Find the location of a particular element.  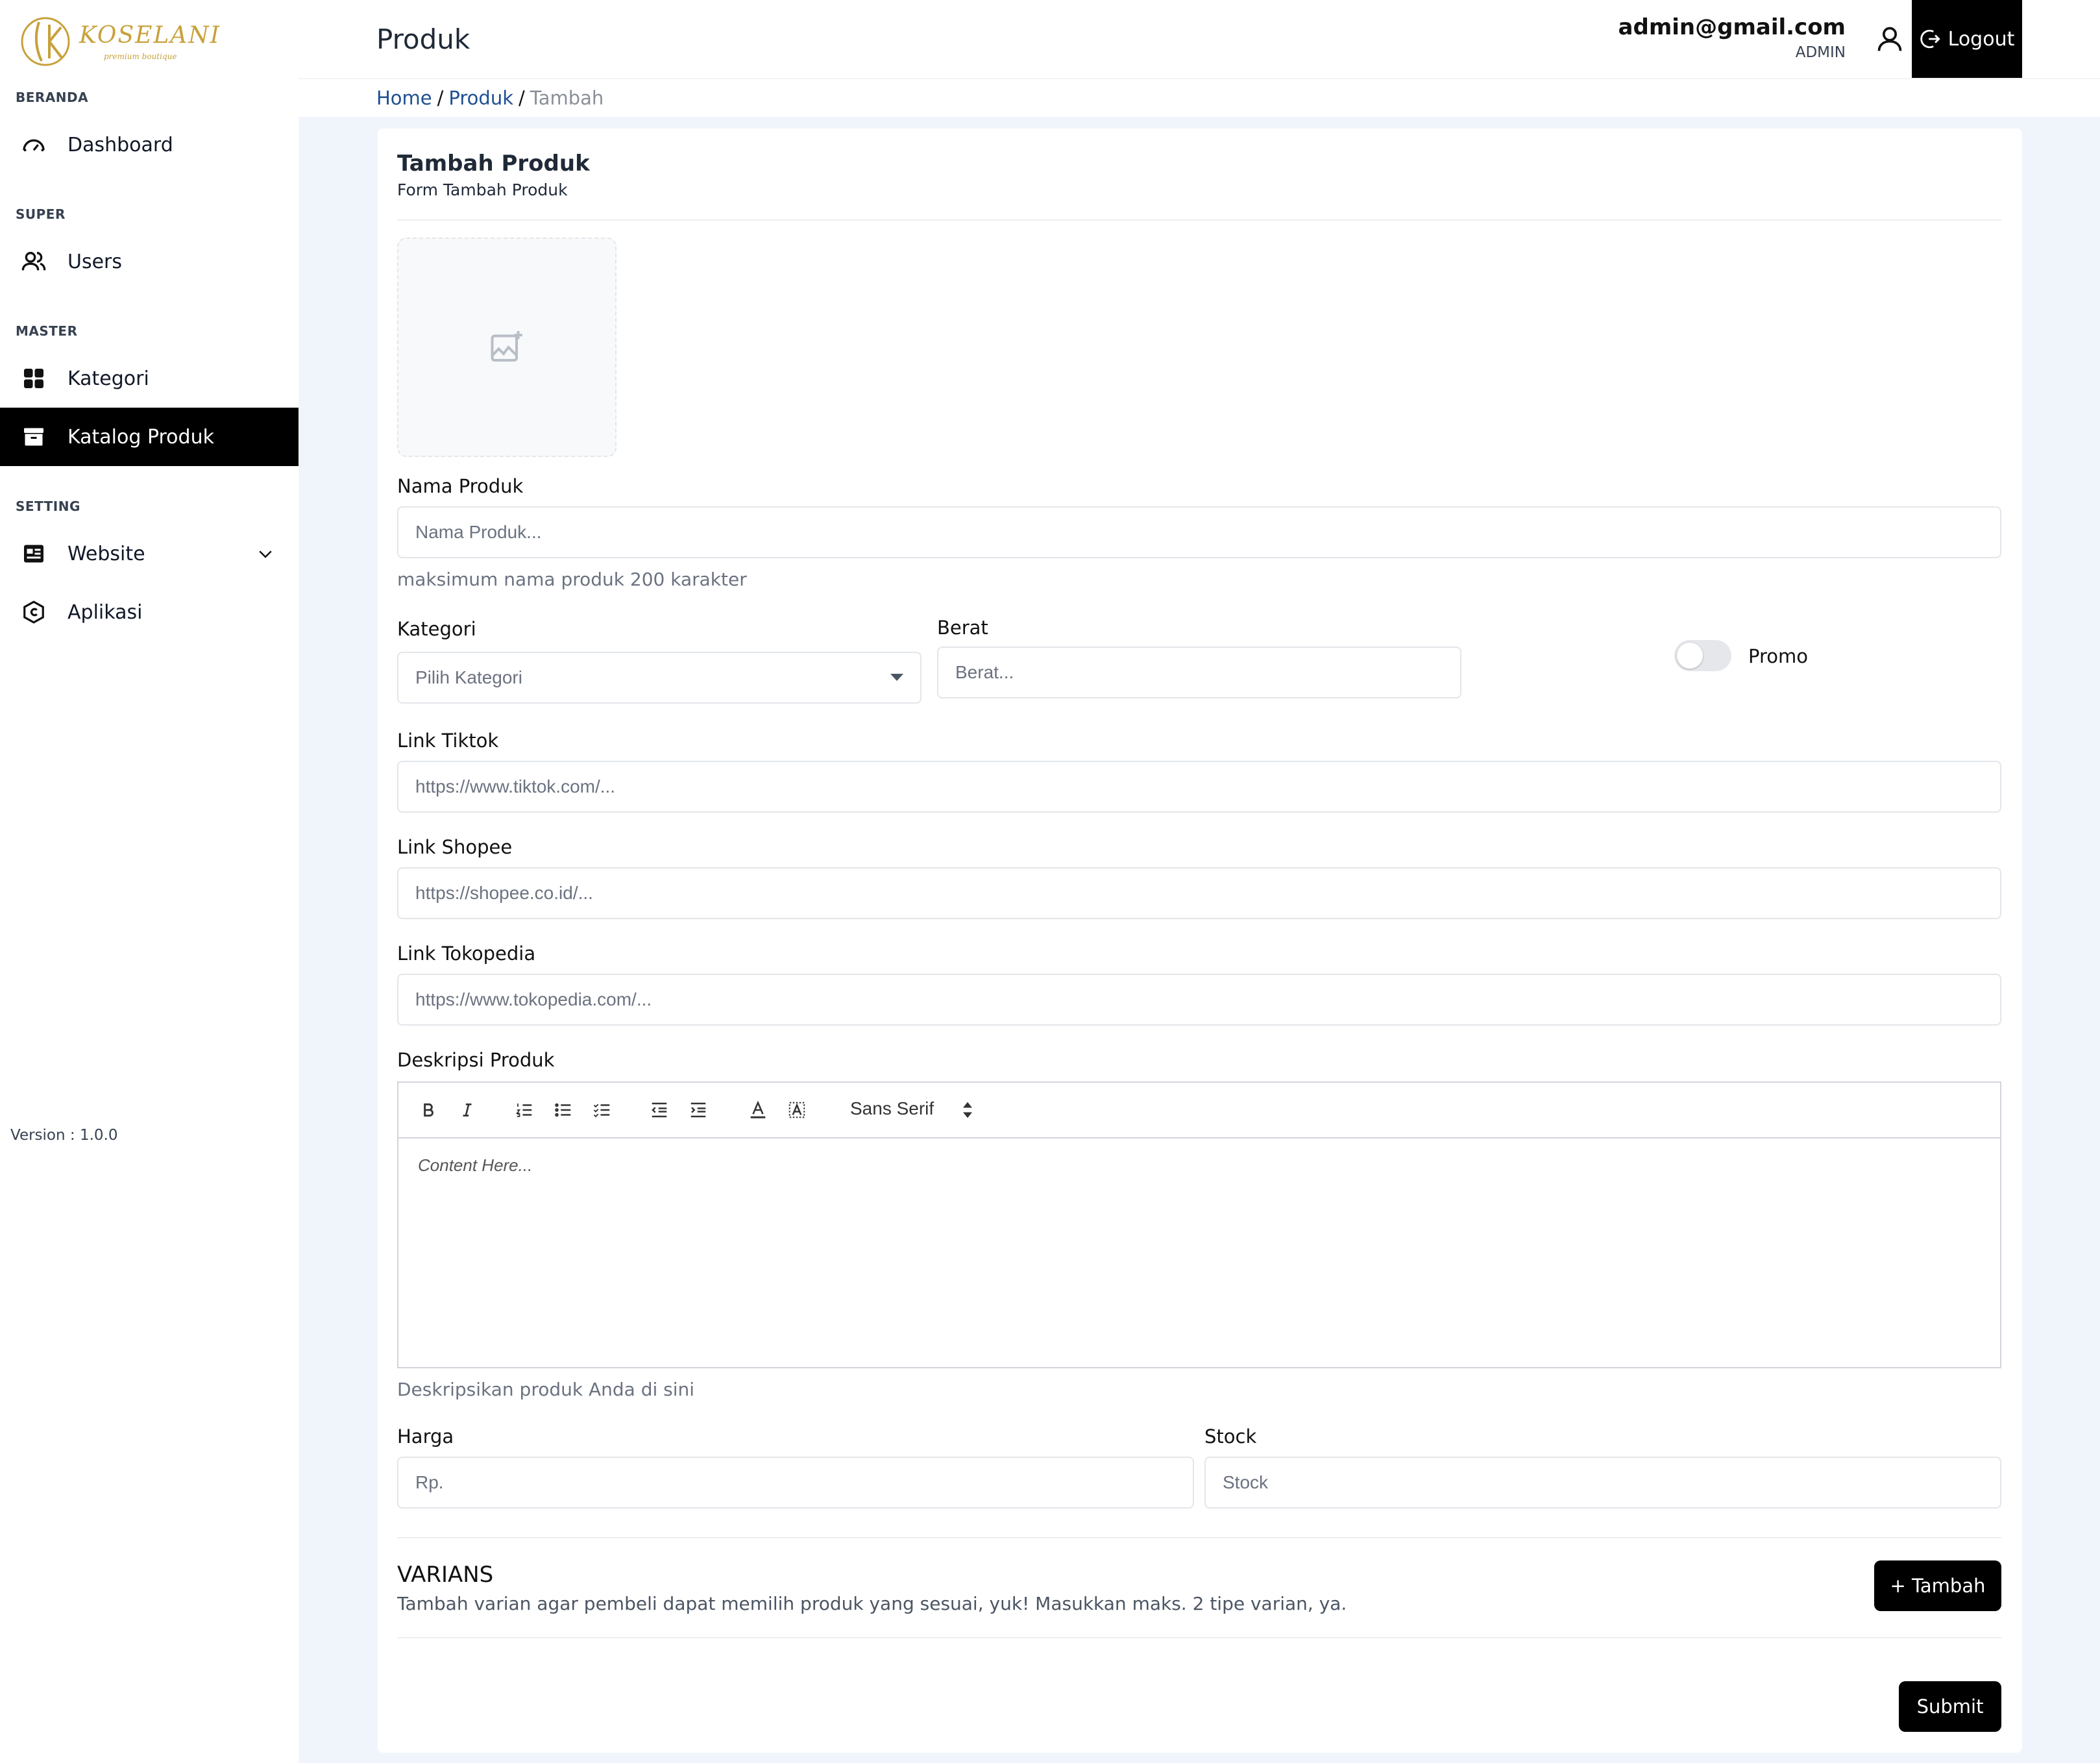

form-title: Tambah Produk is located at coordinates (493, 164).